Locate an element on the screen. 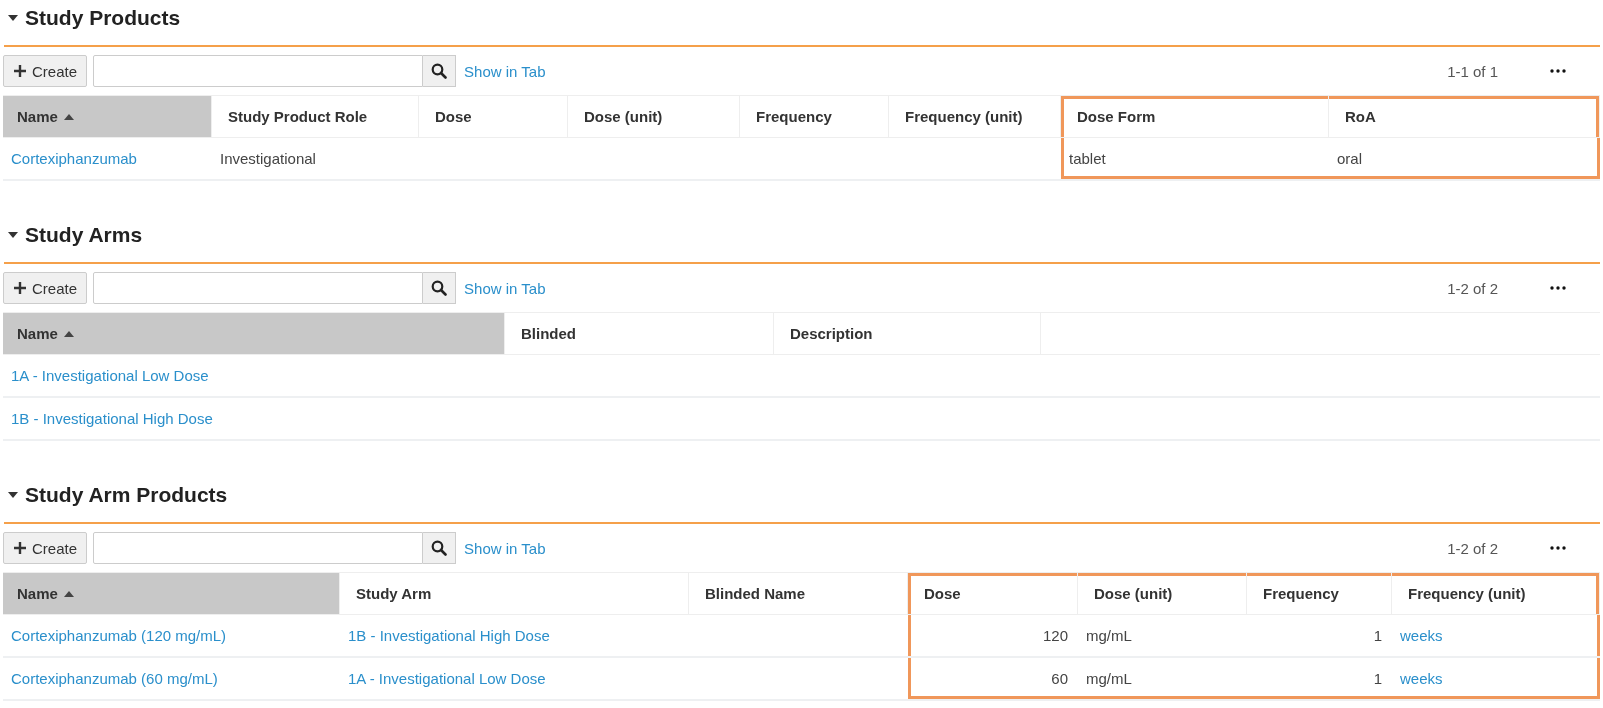 The width and height of the screenshot is (1603, 708). table-cell: oral is located at coordinates (1349, 158).